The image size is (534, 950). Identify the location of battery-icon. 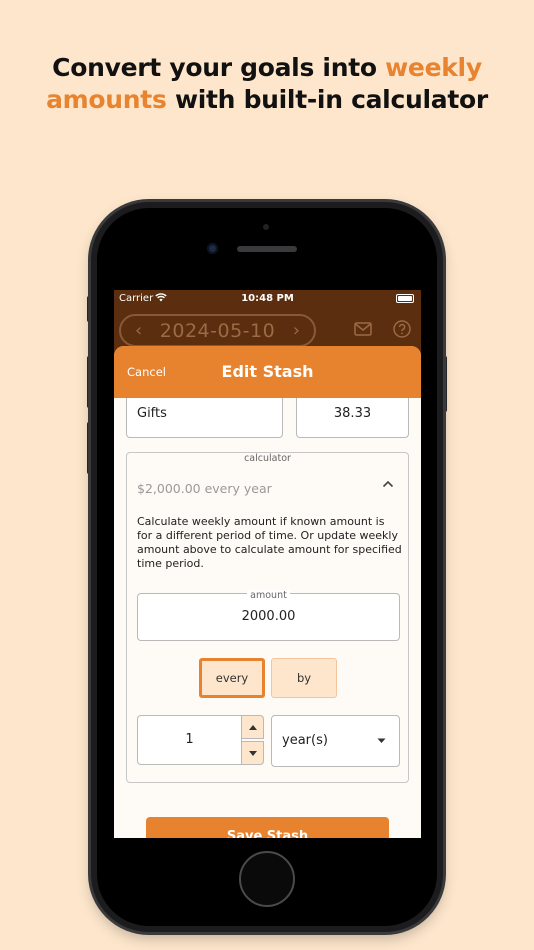
(405, 298).